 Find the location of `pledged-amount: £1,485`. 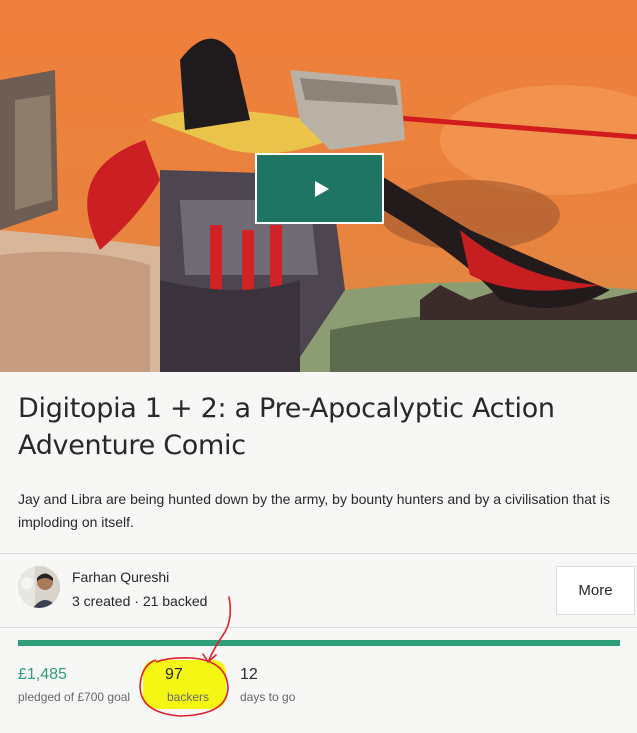

pledged-amount: £1,485 is located at coordinates (42, 674).